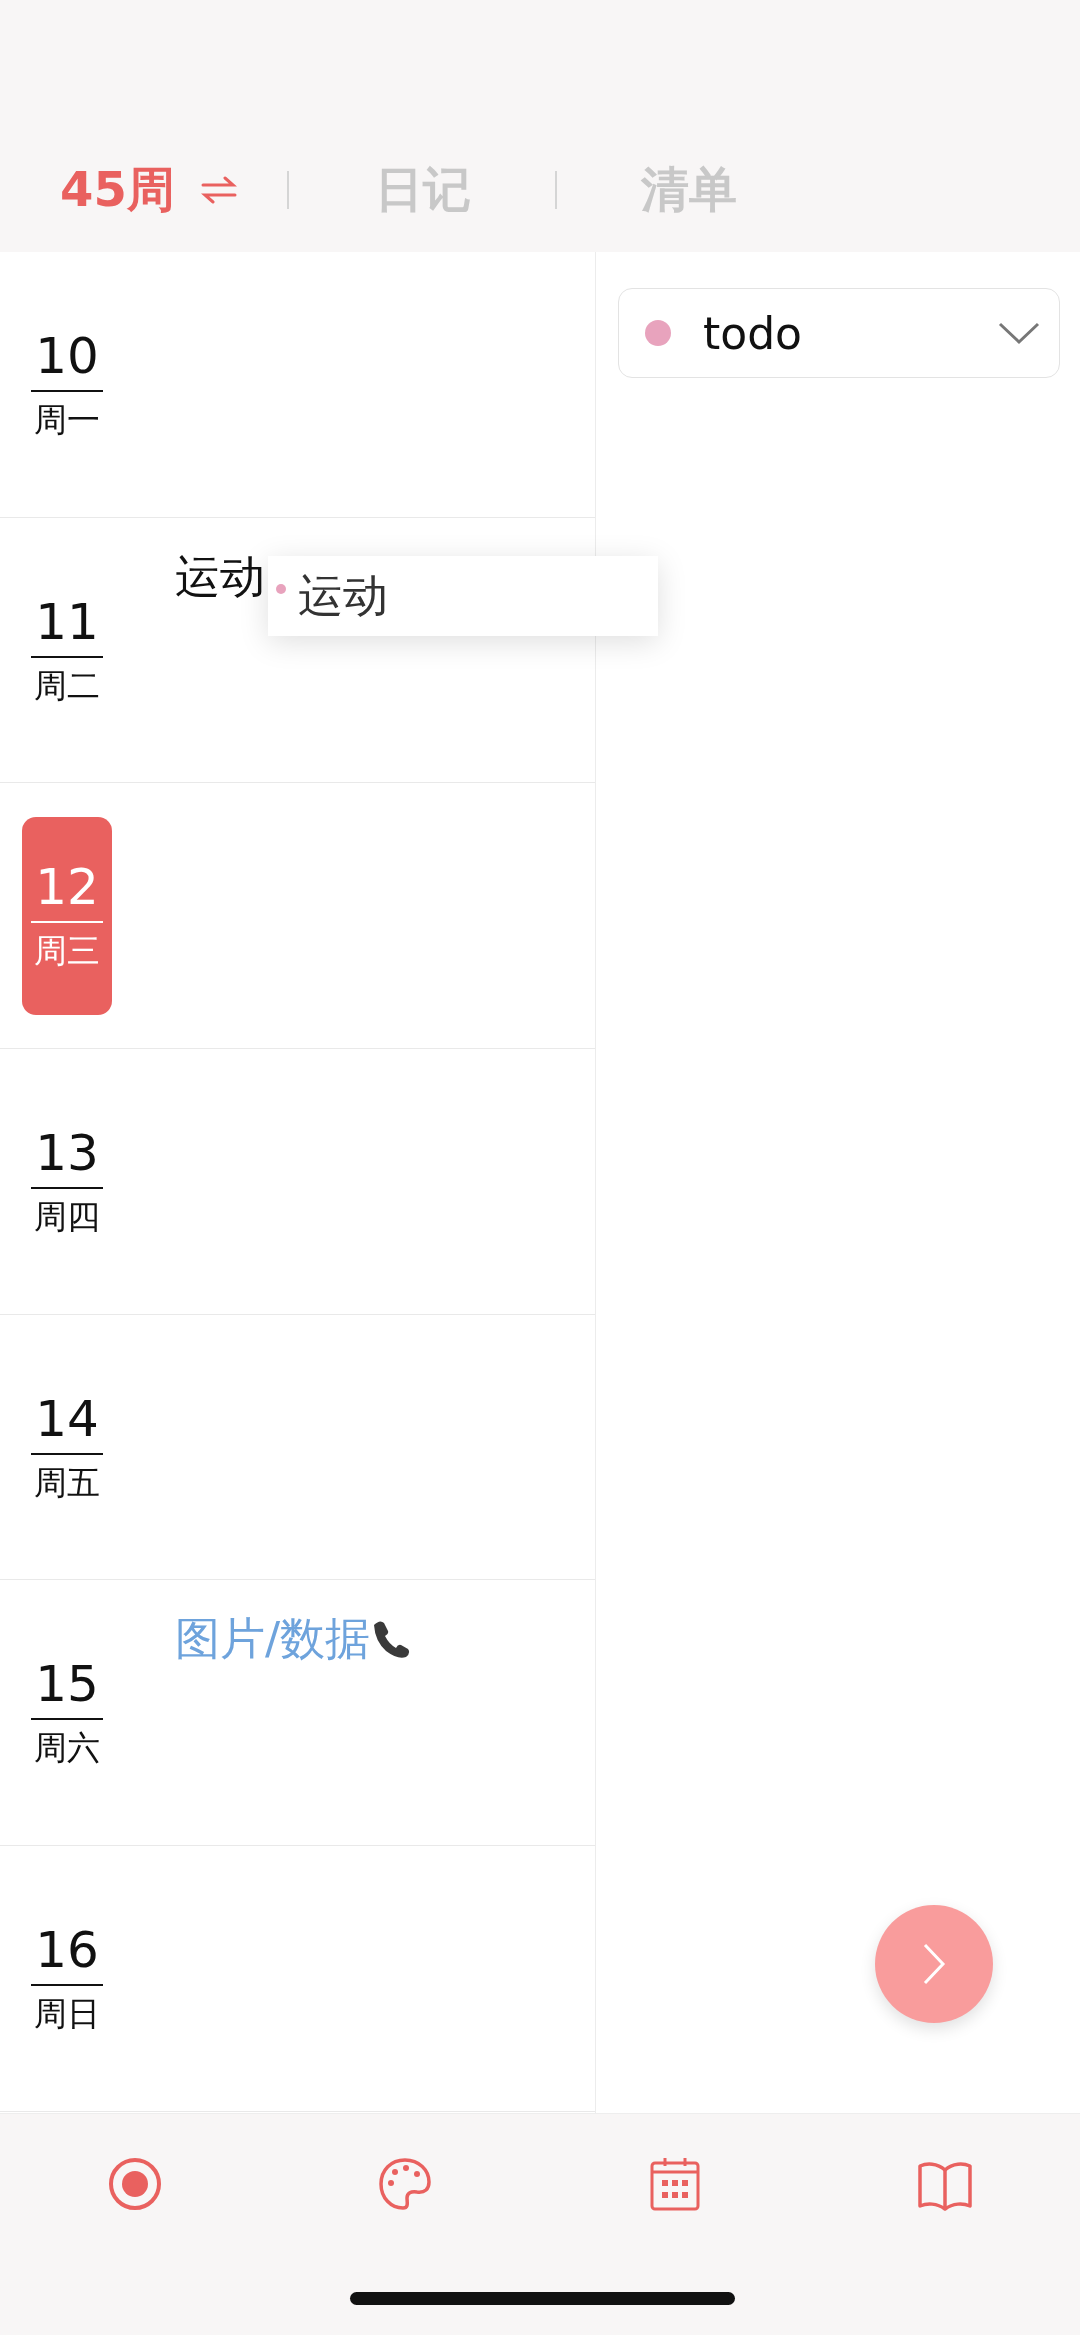 Image resolution: width=1080 pixels, height=2335 pixels. What do you see at coordinates (67, 888) in the screenshot?
I see `day-number: 12` at bounding box center [67, 888].